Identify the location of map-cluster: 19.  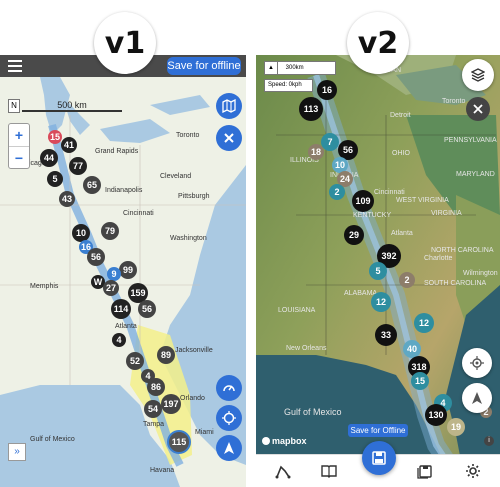
(456, 427).